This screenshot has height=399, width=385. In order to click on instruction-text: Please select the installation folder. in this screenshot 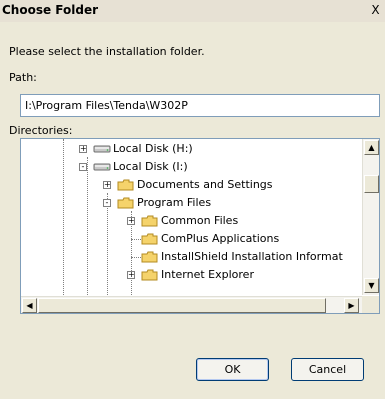, I will do `click(107, 51)`.